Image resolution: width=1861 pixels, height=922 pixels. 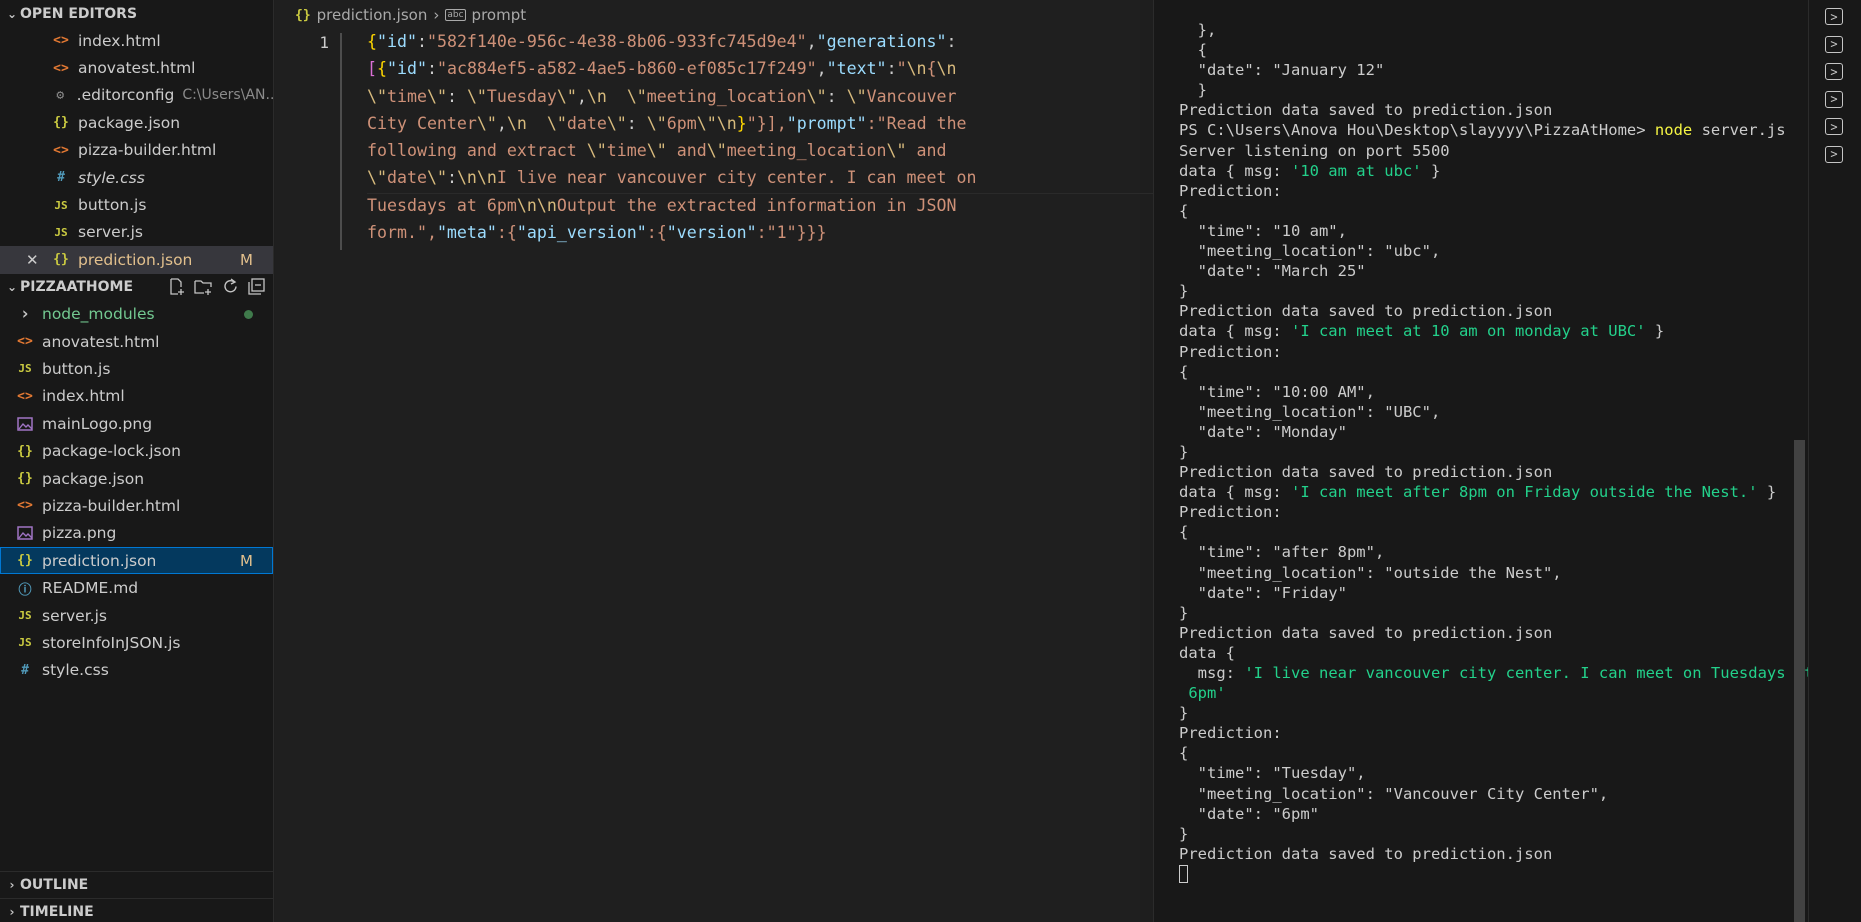 I want to click on explorer-item: <> anovatest.html, so click(x=136, y=341).